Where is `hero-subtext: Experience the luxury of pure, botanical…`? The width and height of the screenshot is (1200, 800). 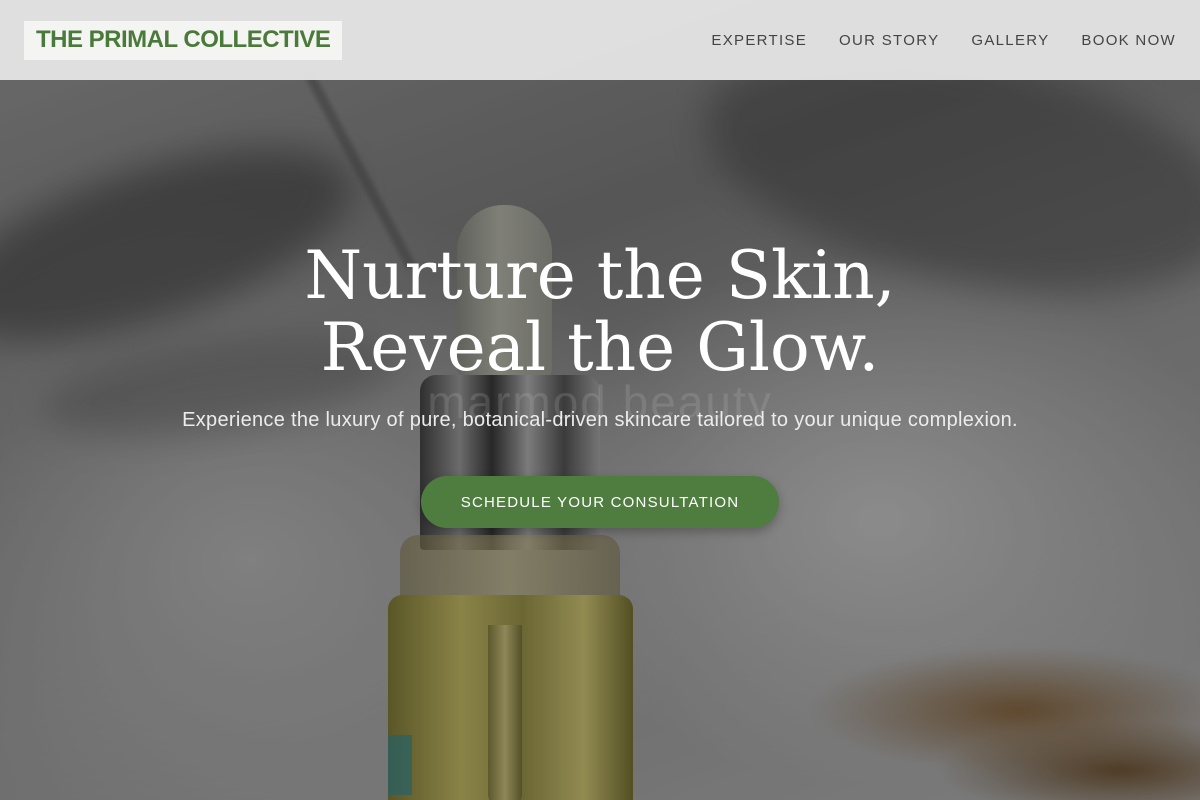
hero-subtext: Experience the luxury of pure, botanical… is located at coordinates (600, 420).